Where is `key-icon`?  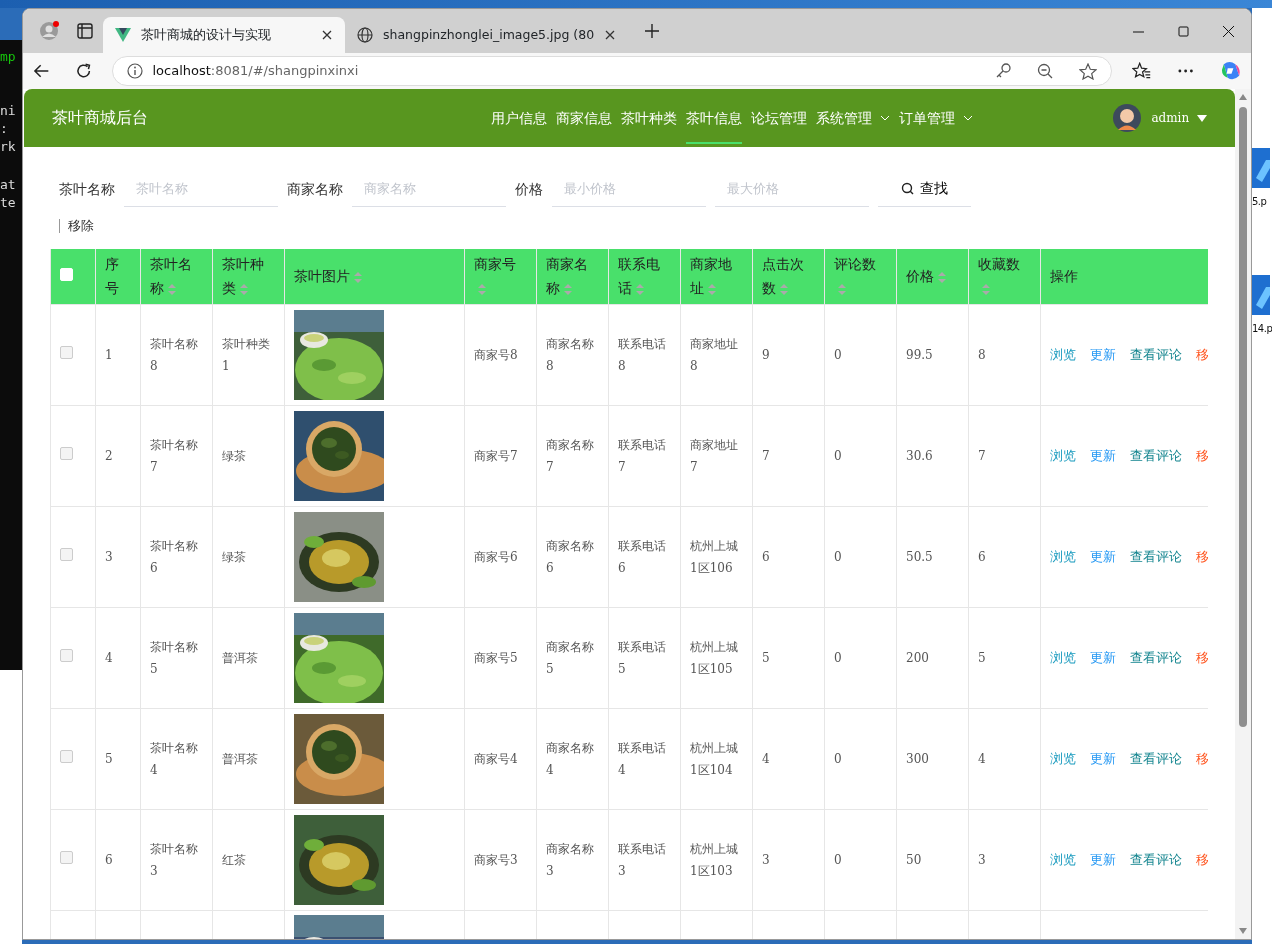
key-icon is located at coordinates (1002, 71).